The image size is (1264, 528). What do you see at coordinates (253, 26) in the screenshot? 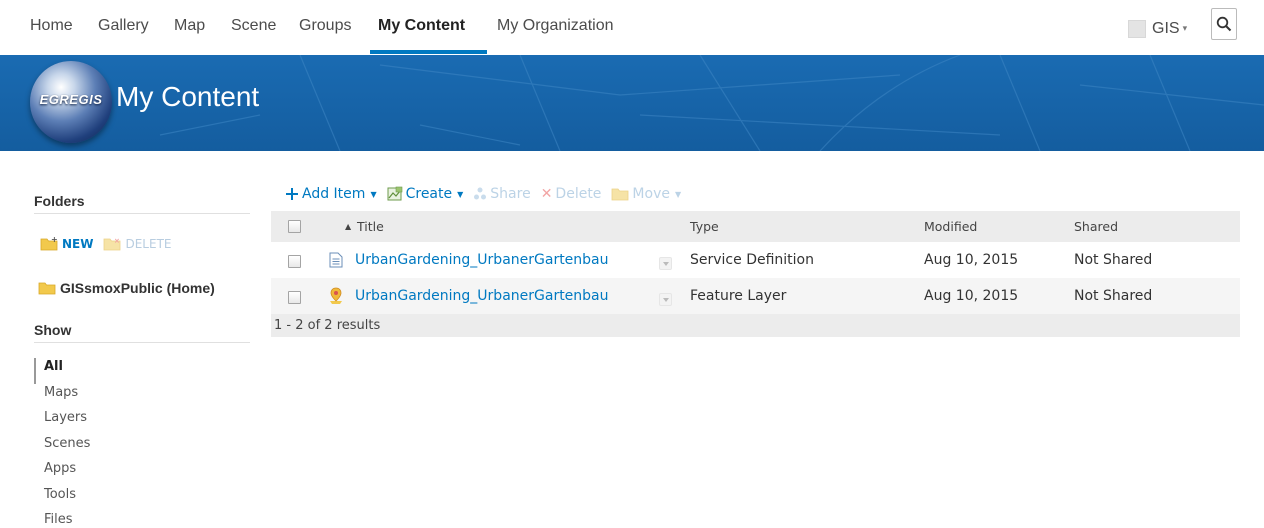
I see `nav-scene: Scene` at bounding box center [253, 26].